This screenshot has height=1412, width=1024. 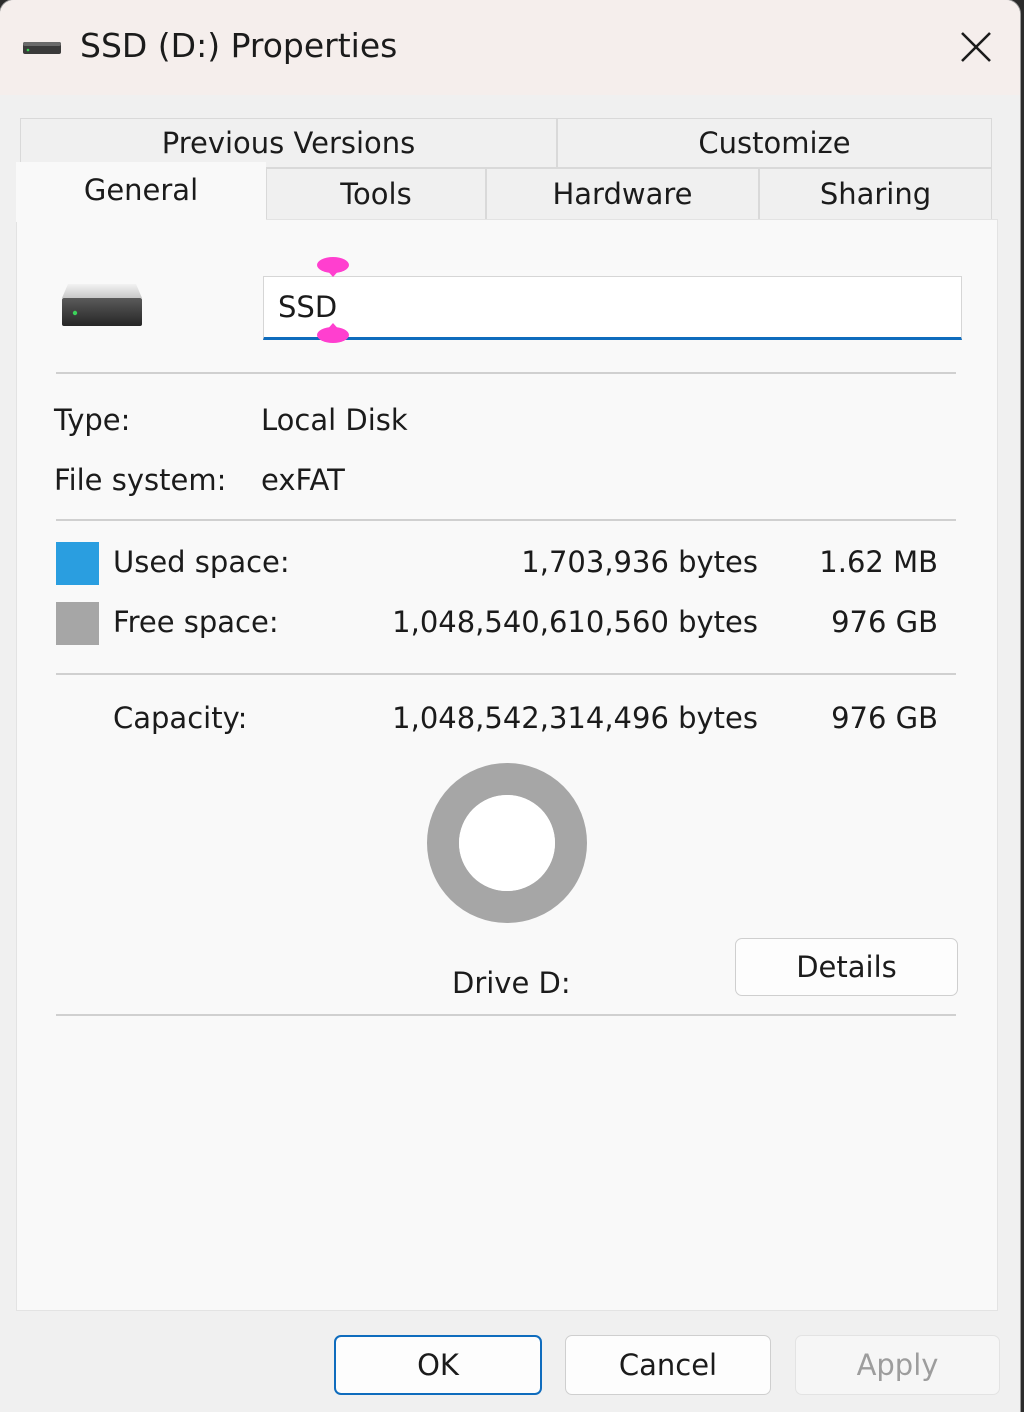 What do you see at coordinates (333, 267) in the screenshot?
I see `text-caret-top-icon` at bounding box center [333, 267].